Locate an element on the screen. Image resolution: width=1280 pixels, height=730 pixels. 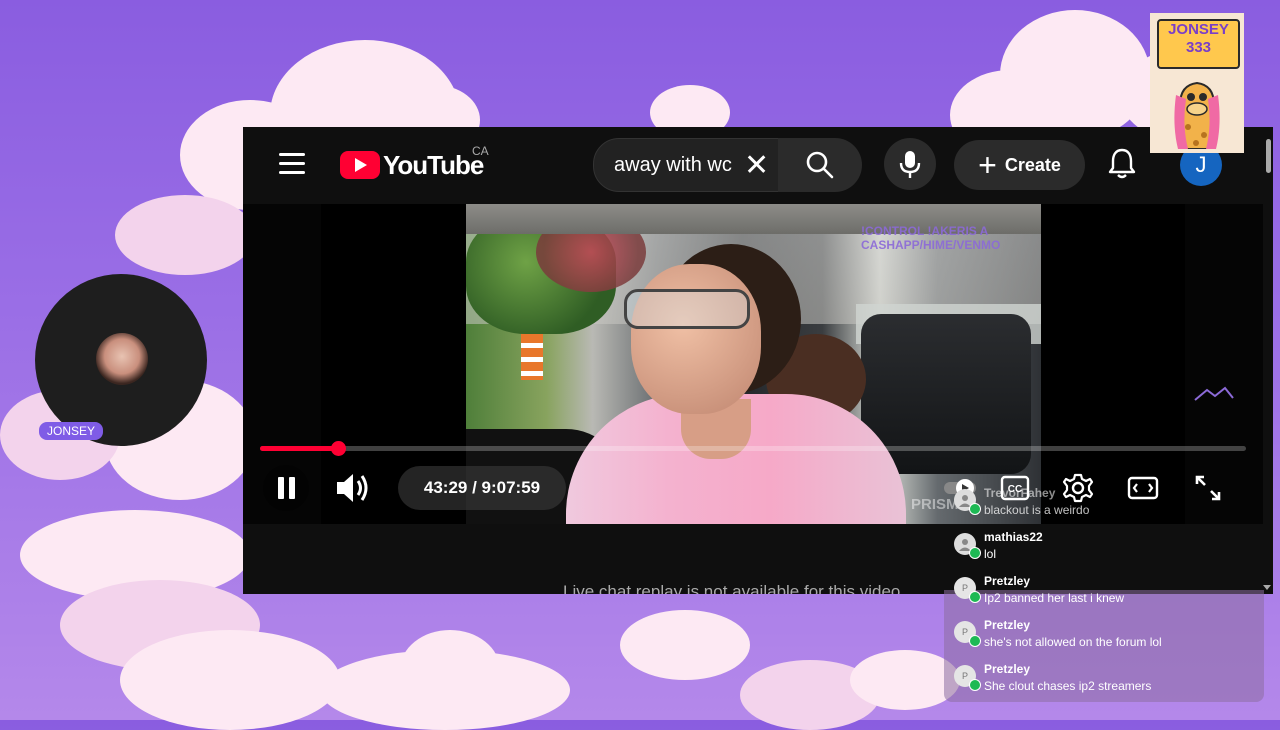
voice-search-button is located at coordinates (910, 164).